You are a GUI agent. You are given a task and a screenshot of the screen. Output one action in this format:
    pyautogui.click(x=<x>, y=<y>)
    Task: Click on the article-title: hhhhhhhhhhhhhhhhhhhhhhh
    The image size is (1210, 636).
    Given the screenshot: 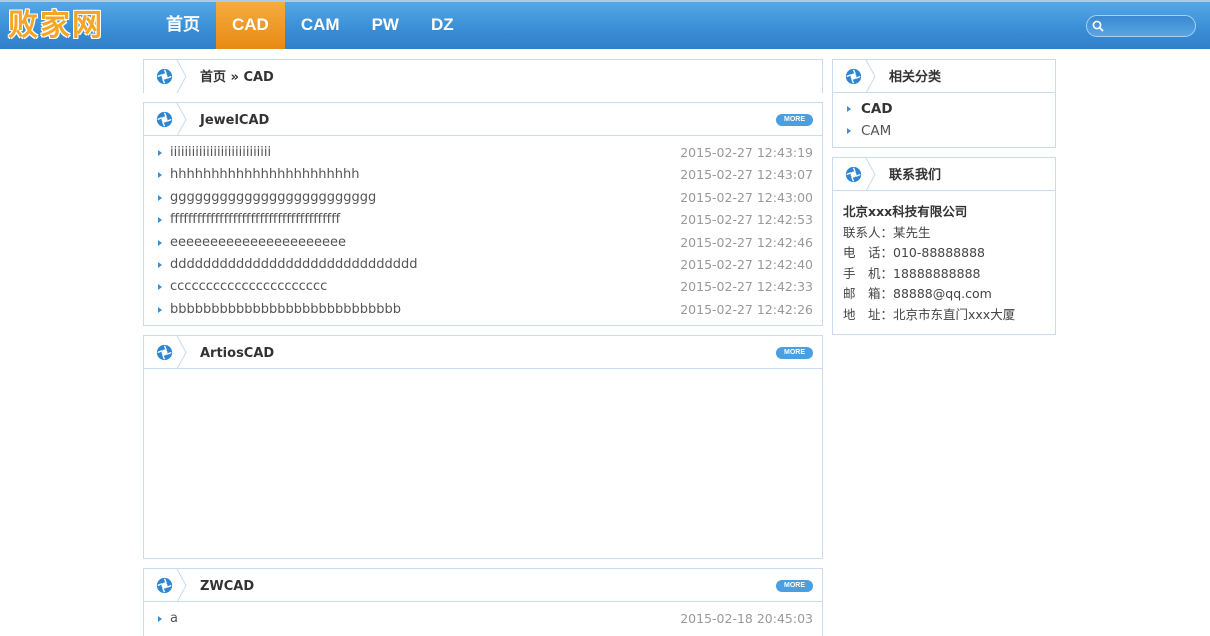 What is the action you would take?
    pyautogui.click(x=265, y=174)
    